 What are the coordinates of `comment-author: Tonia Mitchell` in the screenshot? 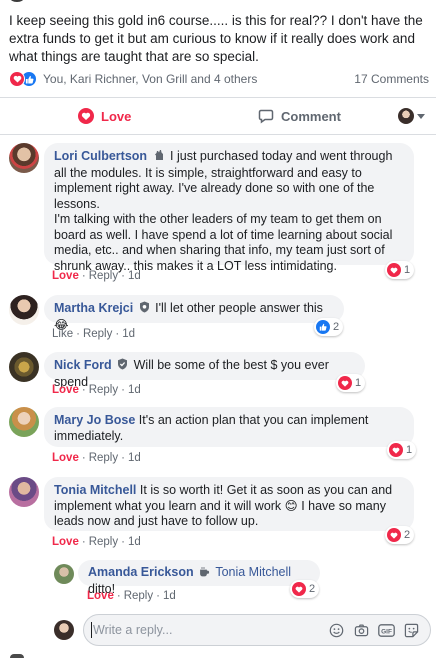 It's located at (95, 490).